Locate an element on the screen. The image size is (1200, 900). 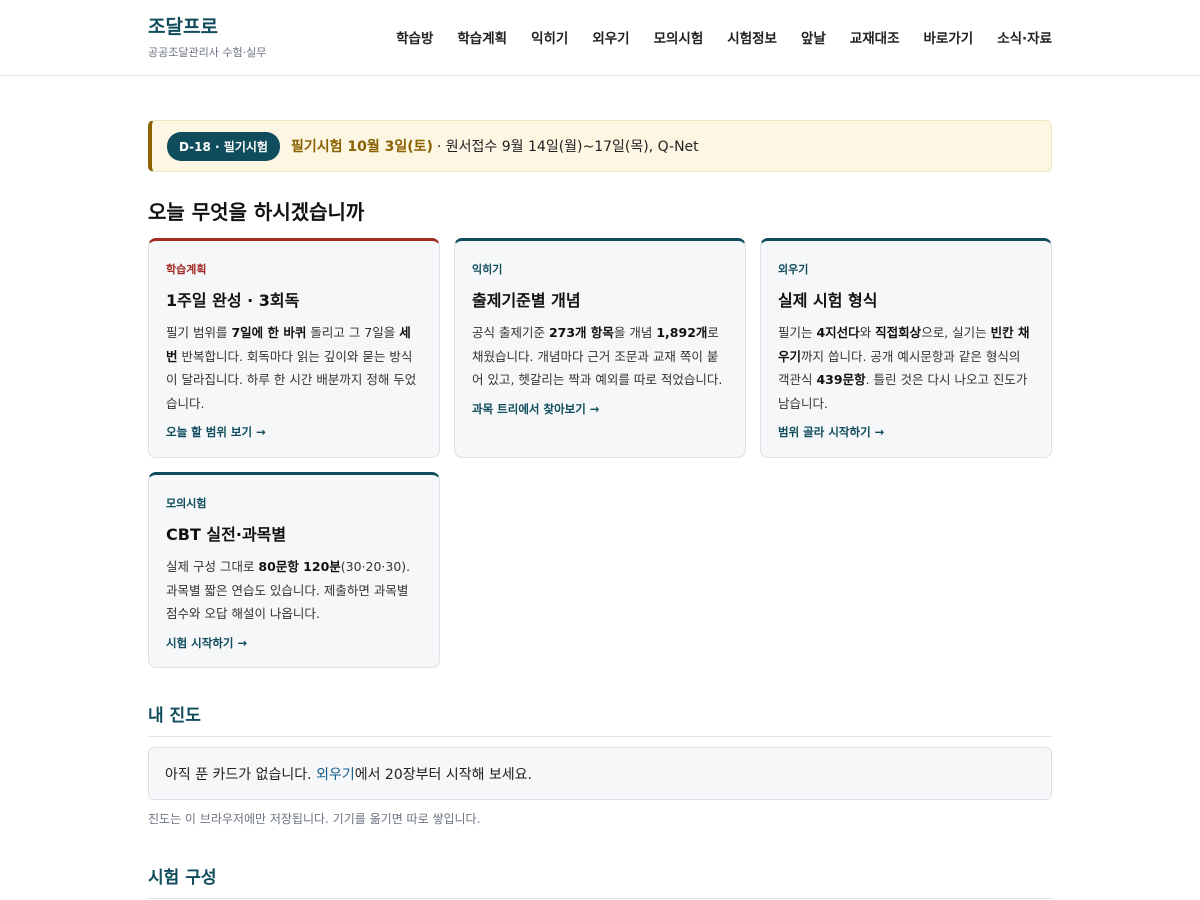
nav-item-mock-exam: 모의시험 is located at coordinates (679, 37).